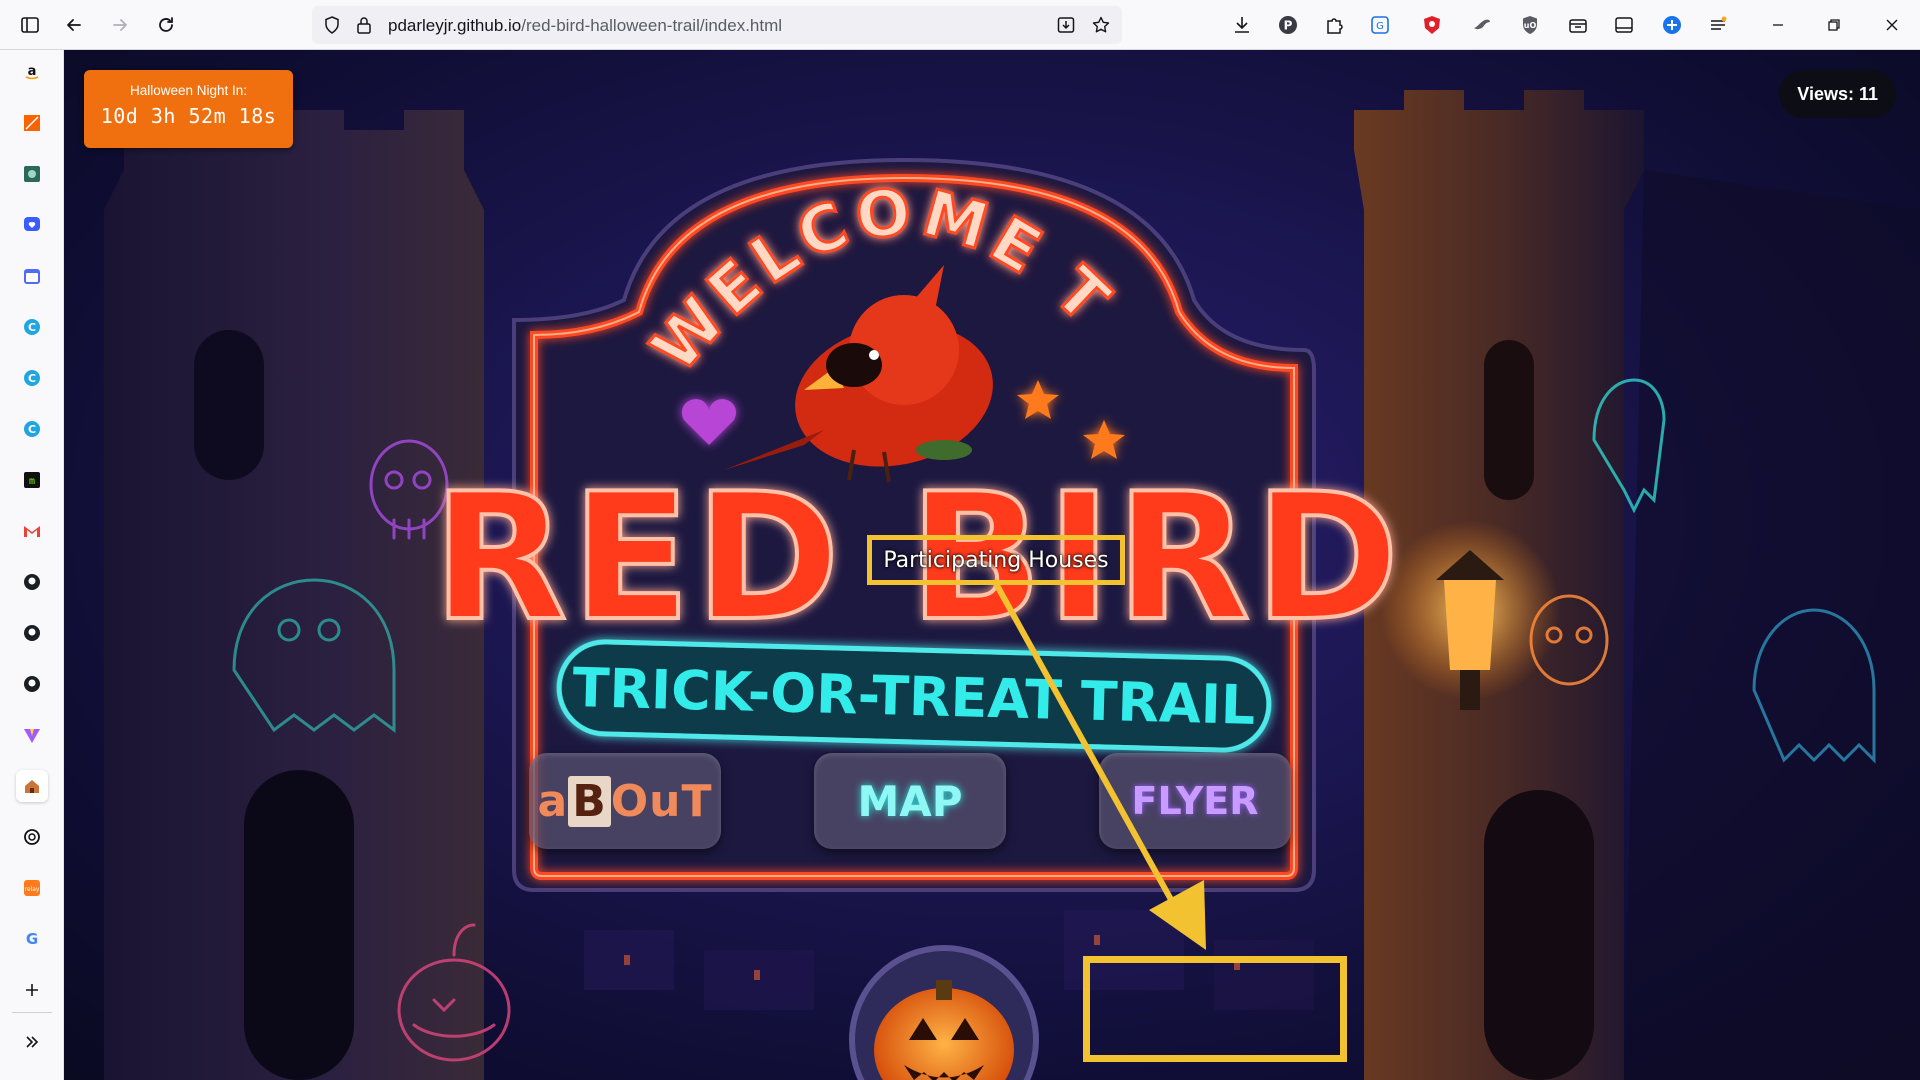 This screenshot has width=1920, height=1080. What do you see at coordinates (364, 25) in the screenshot?
I see `lock-icon` at bounding box center [364, 25].